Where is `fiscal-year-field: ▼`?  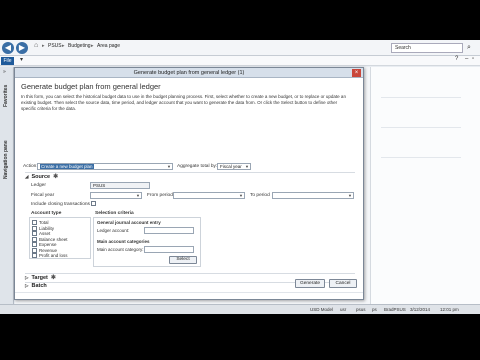 fiscal-year-field: ▼ is located at coordinates (116, 195).